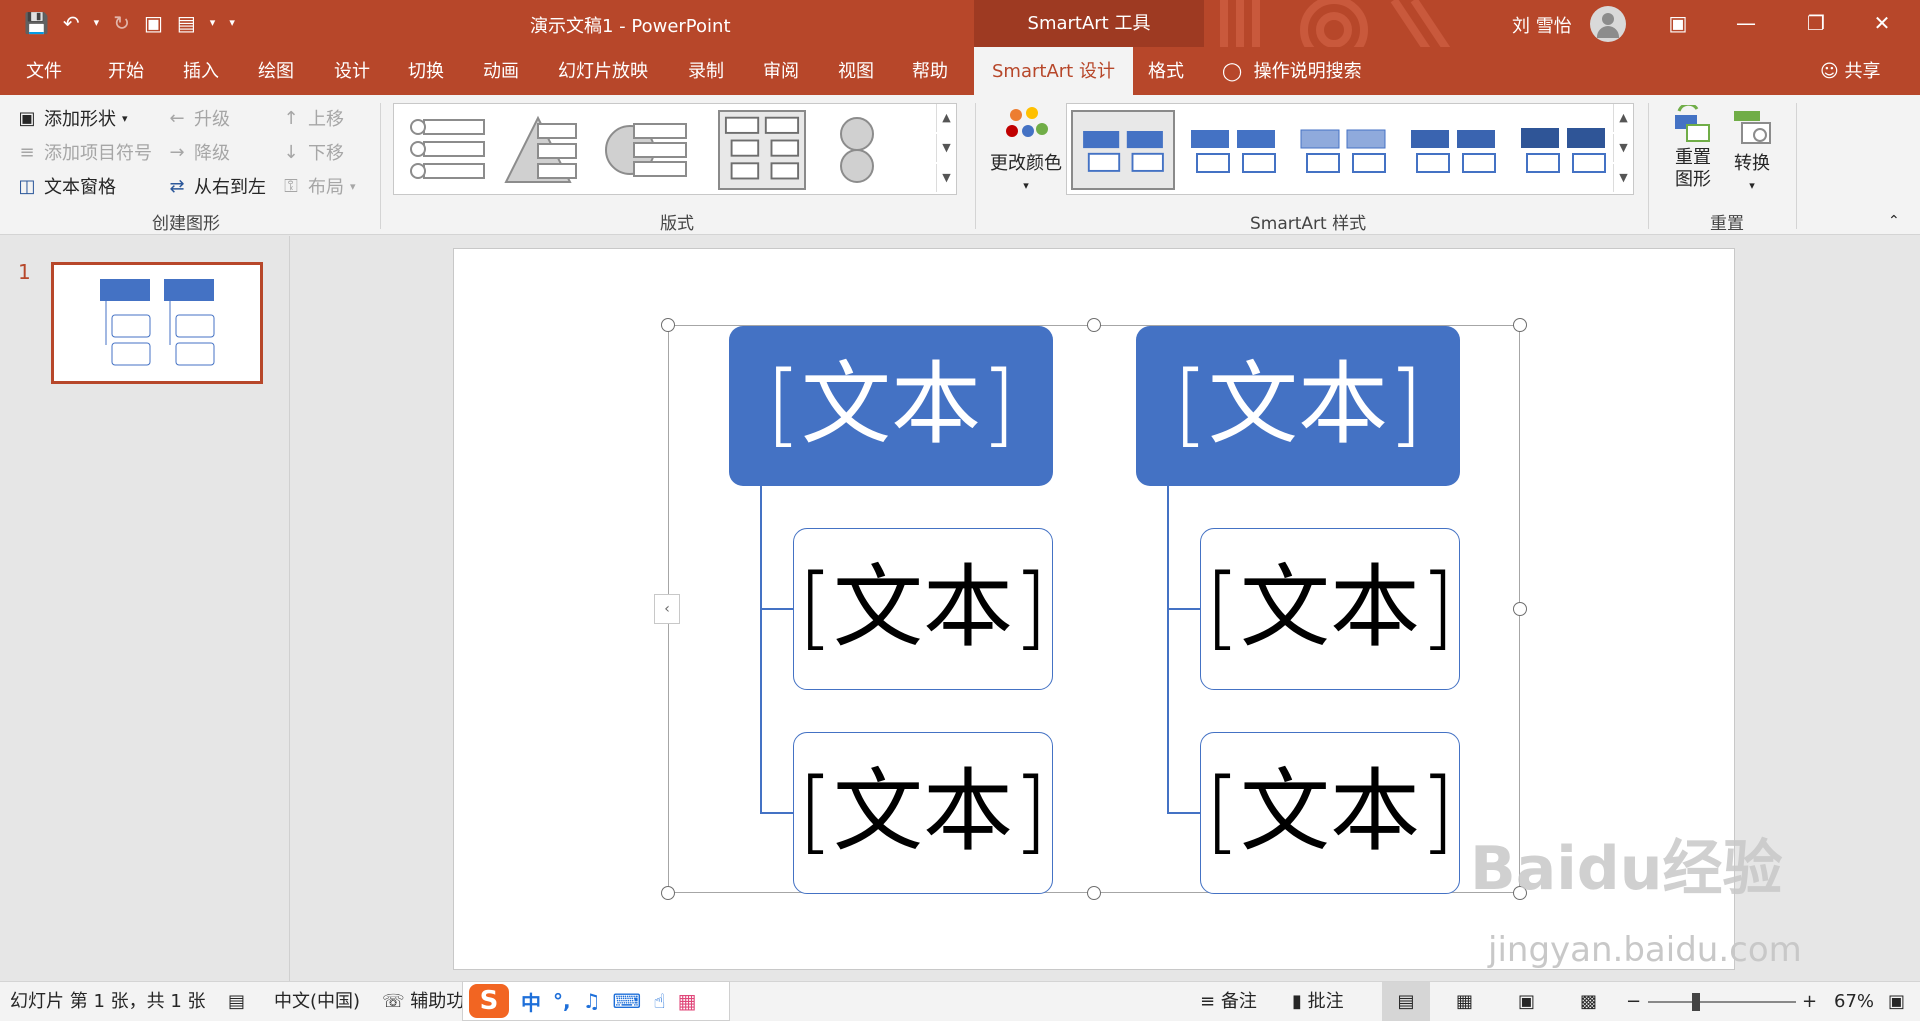  I want to click on tab-smartart-design: SmartArt 设计, so click(1053, 71).